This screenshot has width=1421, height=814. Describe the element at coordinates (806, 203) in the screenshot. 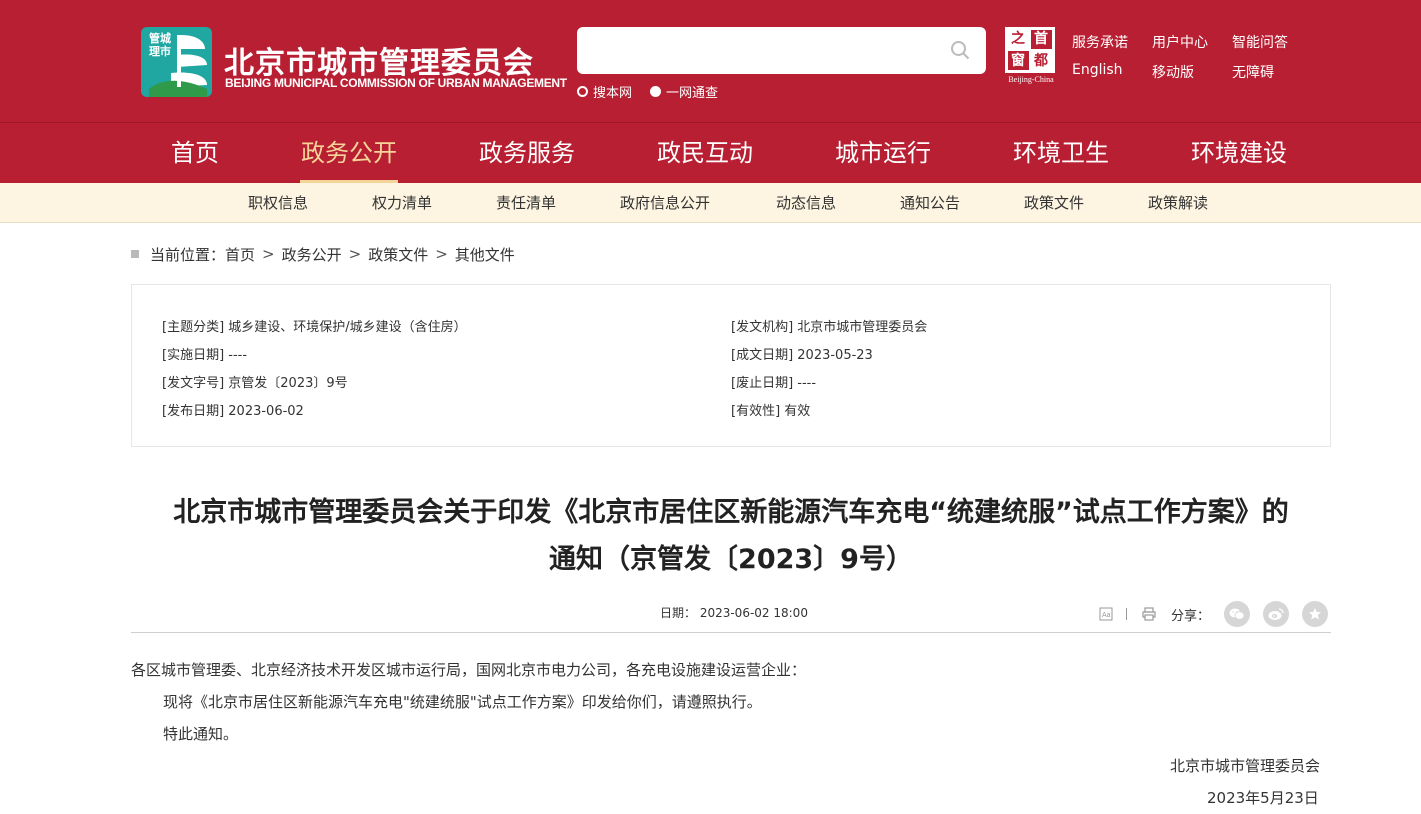

I see `subnav-news: 动态信息` at that location.